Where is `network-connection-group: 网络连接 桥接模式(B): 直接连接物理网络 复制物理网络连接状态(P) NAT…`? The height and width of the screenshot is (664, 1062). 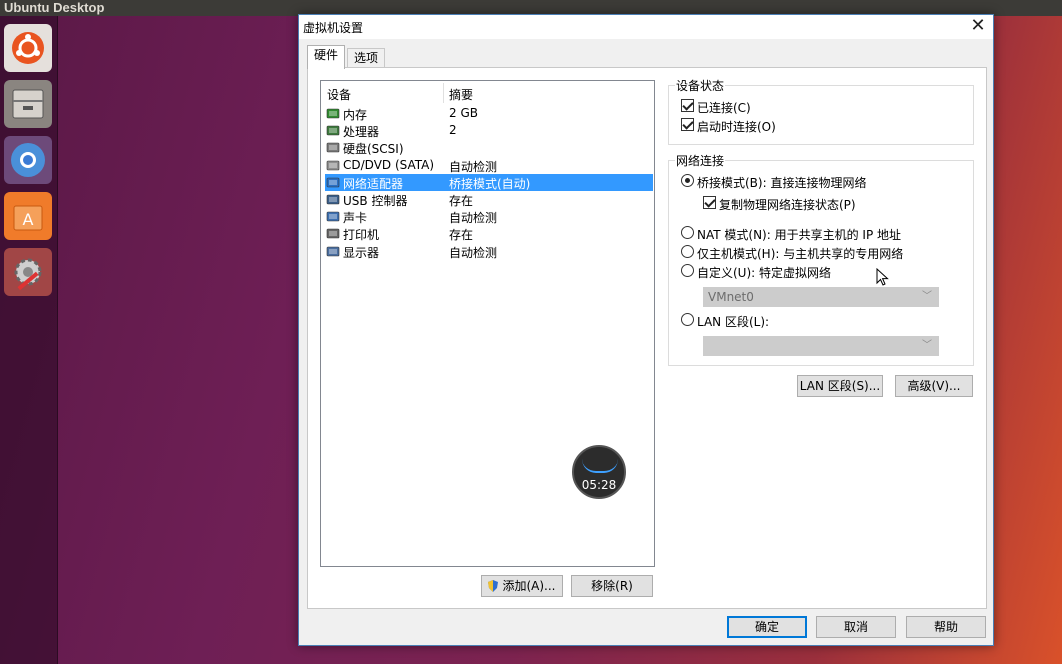
network-connection-group: 网络连接 桥接模式(B): 直接连接物理网络 复制物理网络连接状态(P) NAT… is located at coordinates (821, 259).